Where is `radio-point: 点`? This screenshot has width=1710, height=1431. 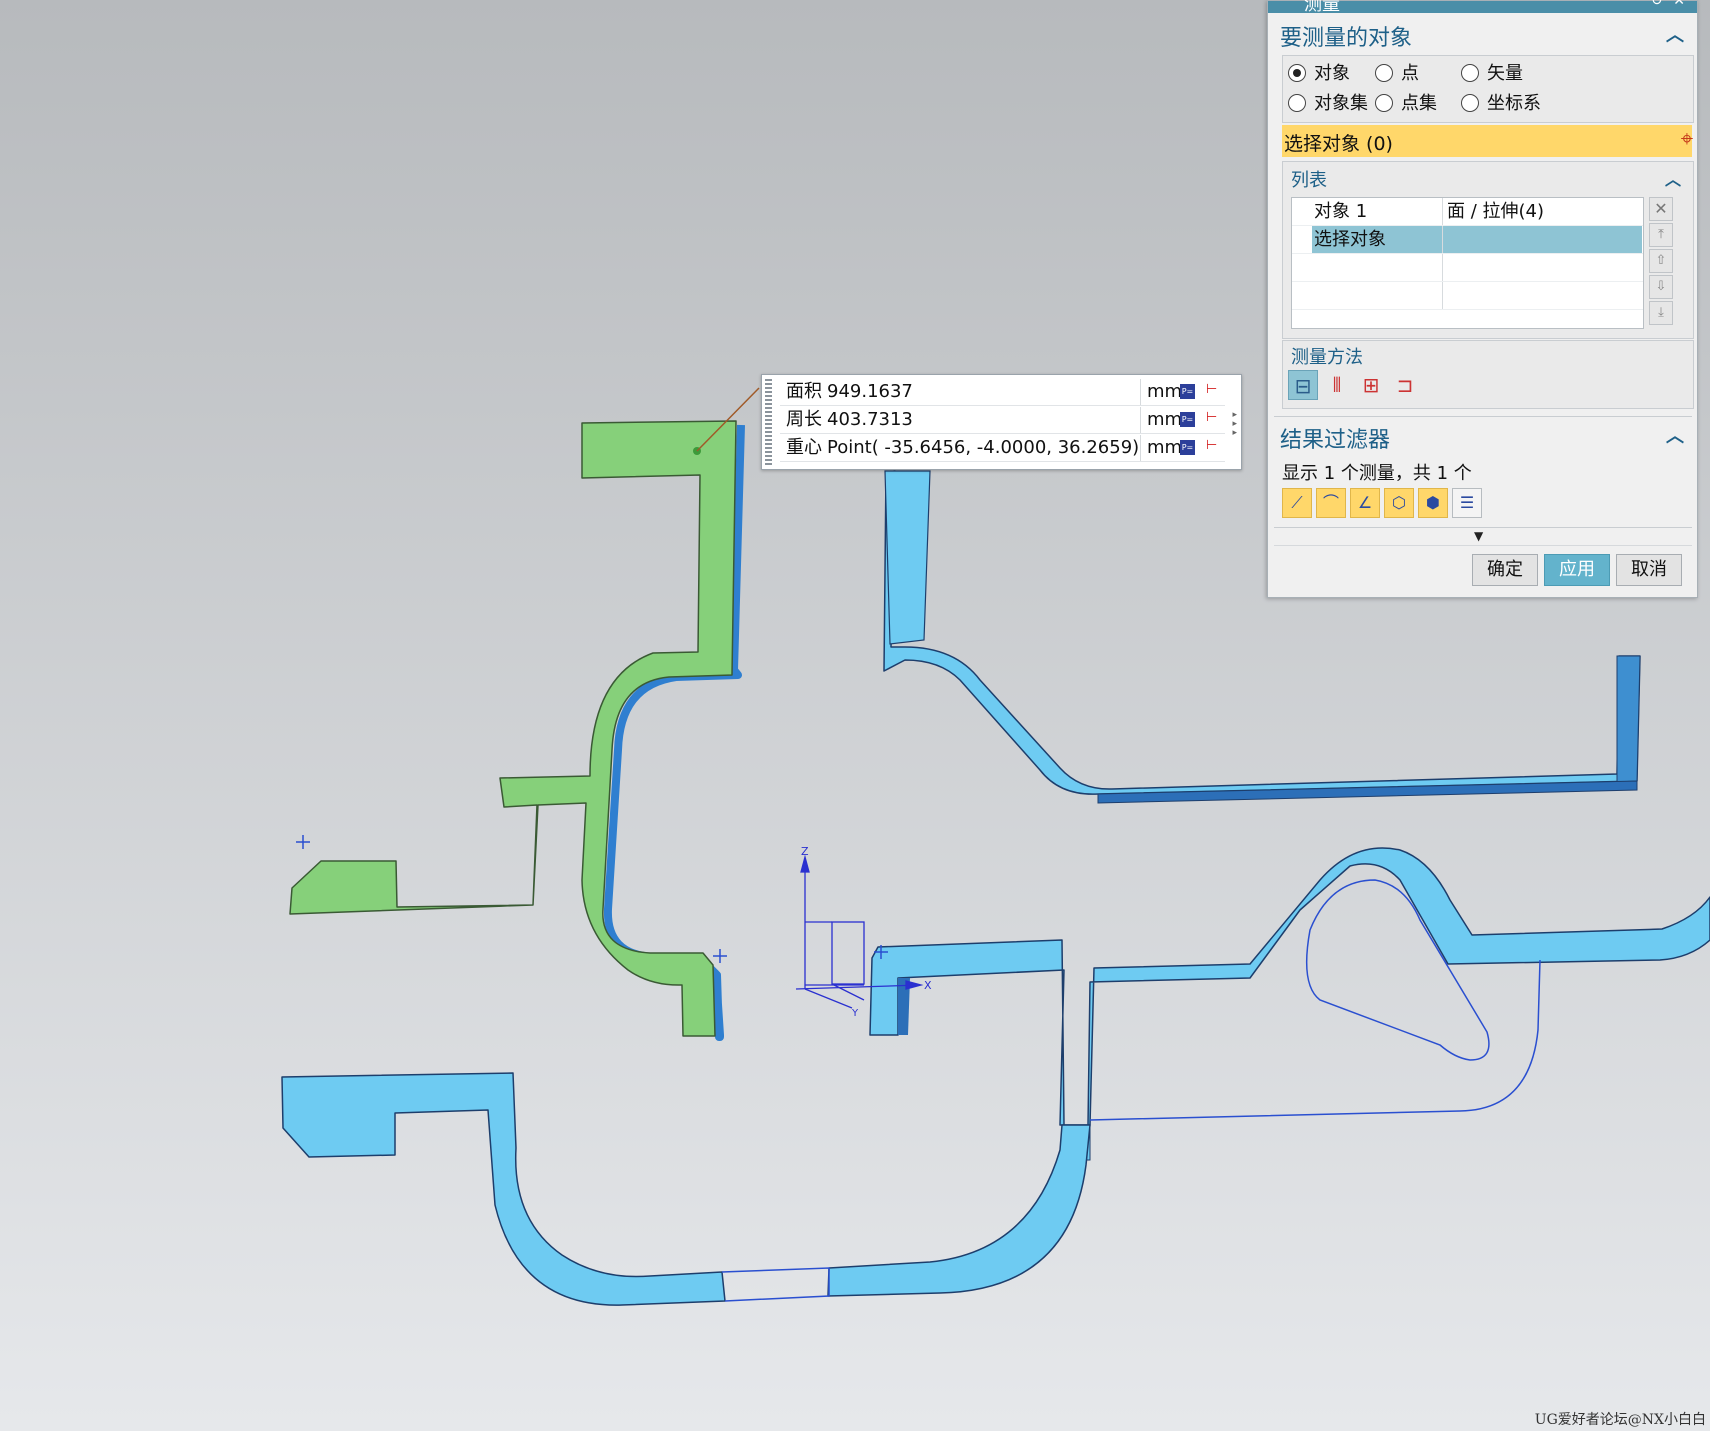 radio-point: 点 is located at coordinates (1397, 74).